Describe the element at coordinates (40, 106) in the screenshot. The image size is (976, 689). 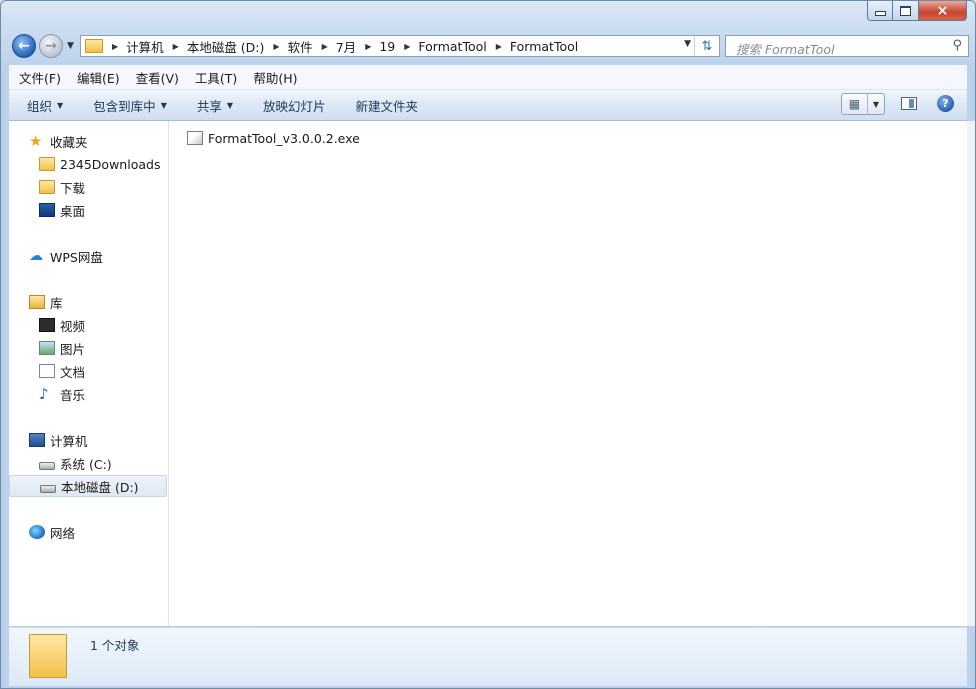
I see `organize-label: 组织` at that location.